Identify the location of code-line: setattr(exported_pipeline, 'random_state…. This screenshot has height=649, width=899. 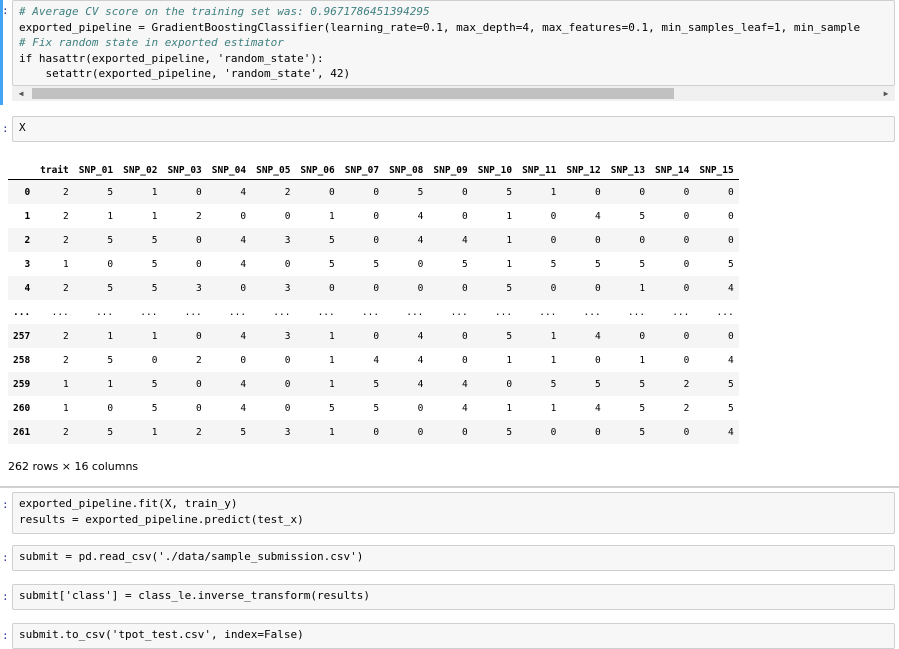
(185, 73).